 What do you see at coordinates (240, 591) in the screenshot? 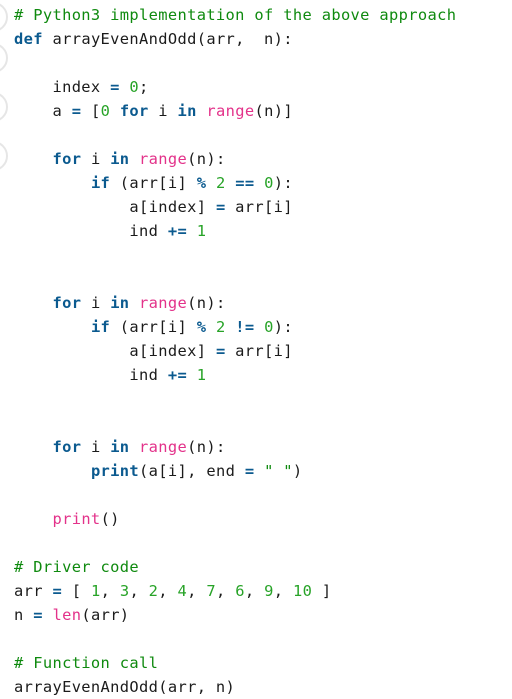
I see `number-token: 6` at bounding box center [240, 591].